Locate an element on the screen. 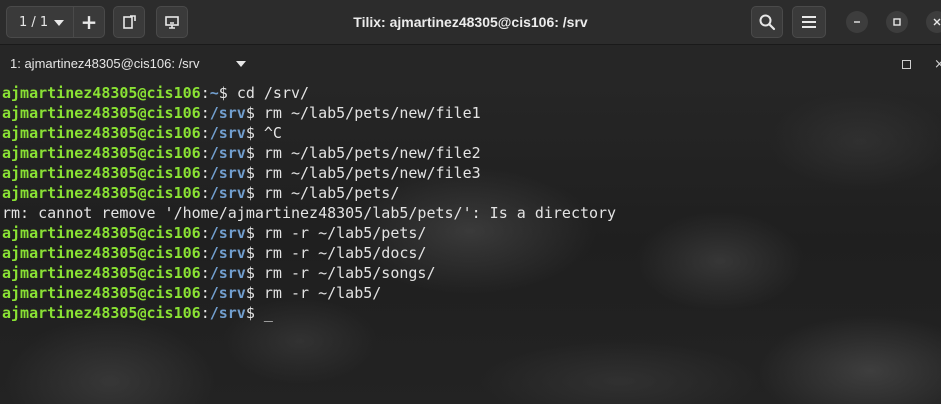 The width and height of the screenshot is (941, 404). broadcast-input-icon is located at coordinates (172, 22).